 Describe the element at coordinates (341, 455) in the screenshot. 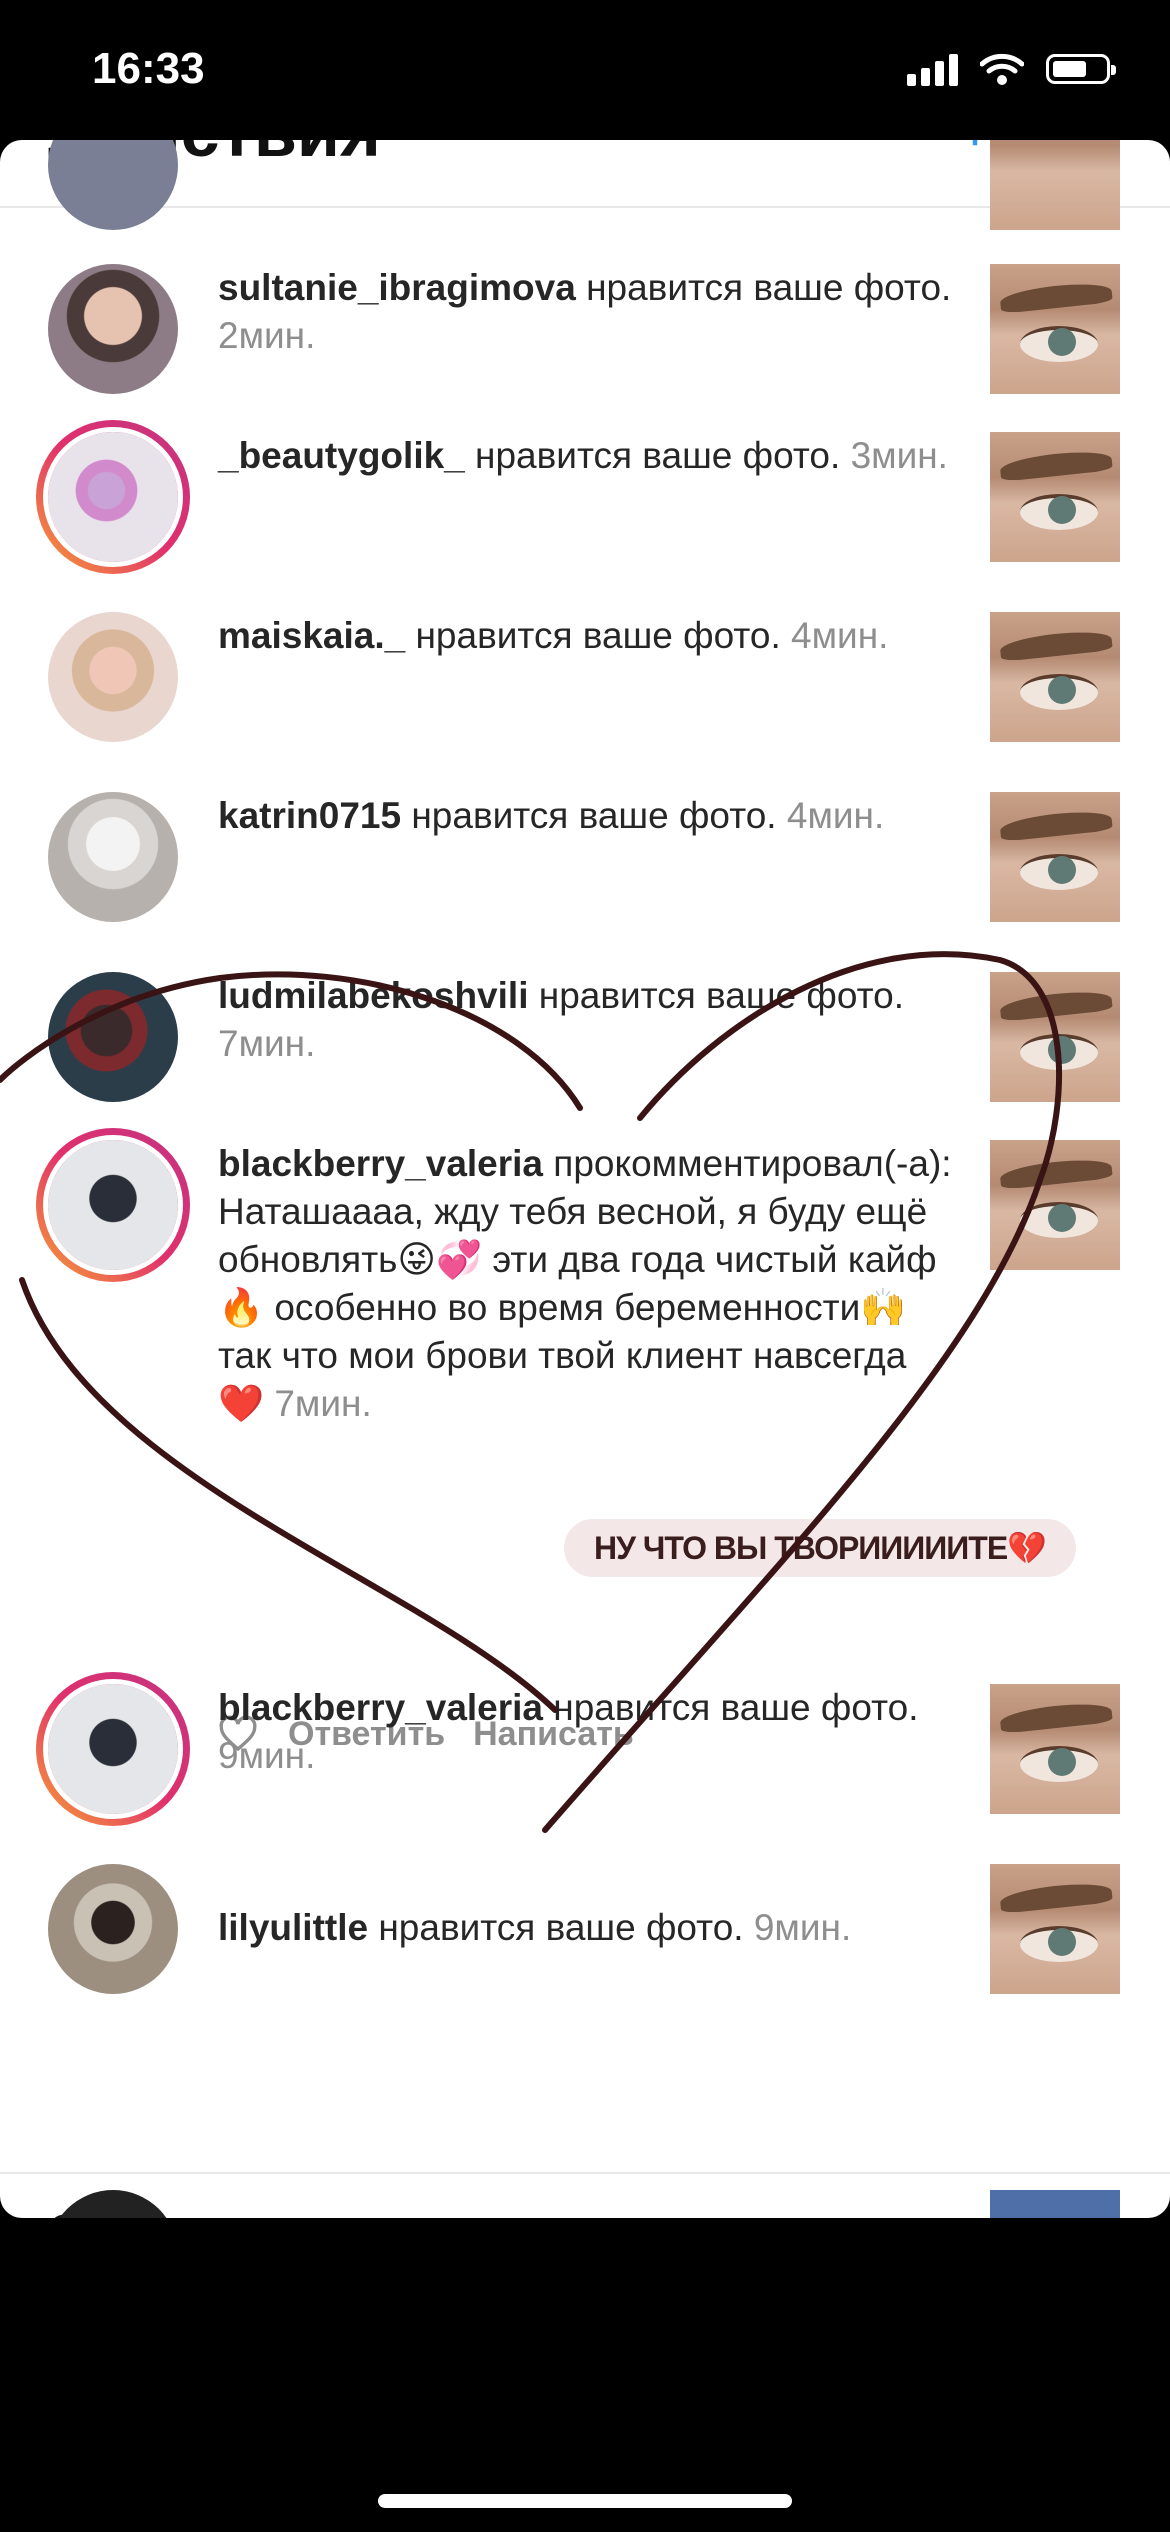

I see `username: _beautygolik_` at that location.